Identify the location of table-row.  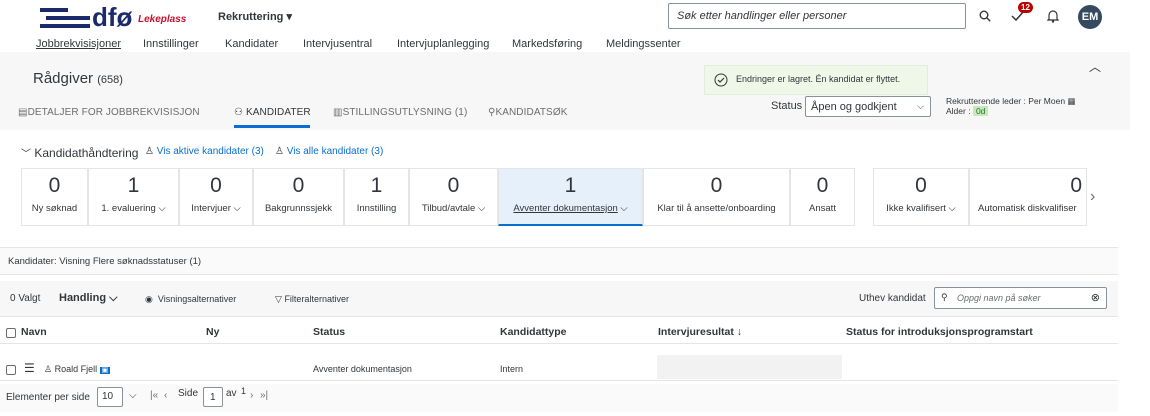
(559, 367).